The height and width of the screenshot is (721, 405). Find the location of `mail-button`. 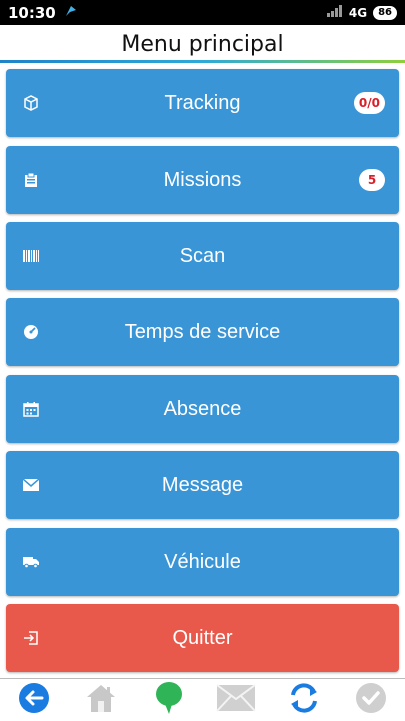

mail-button is located at coordinates (236, 700).